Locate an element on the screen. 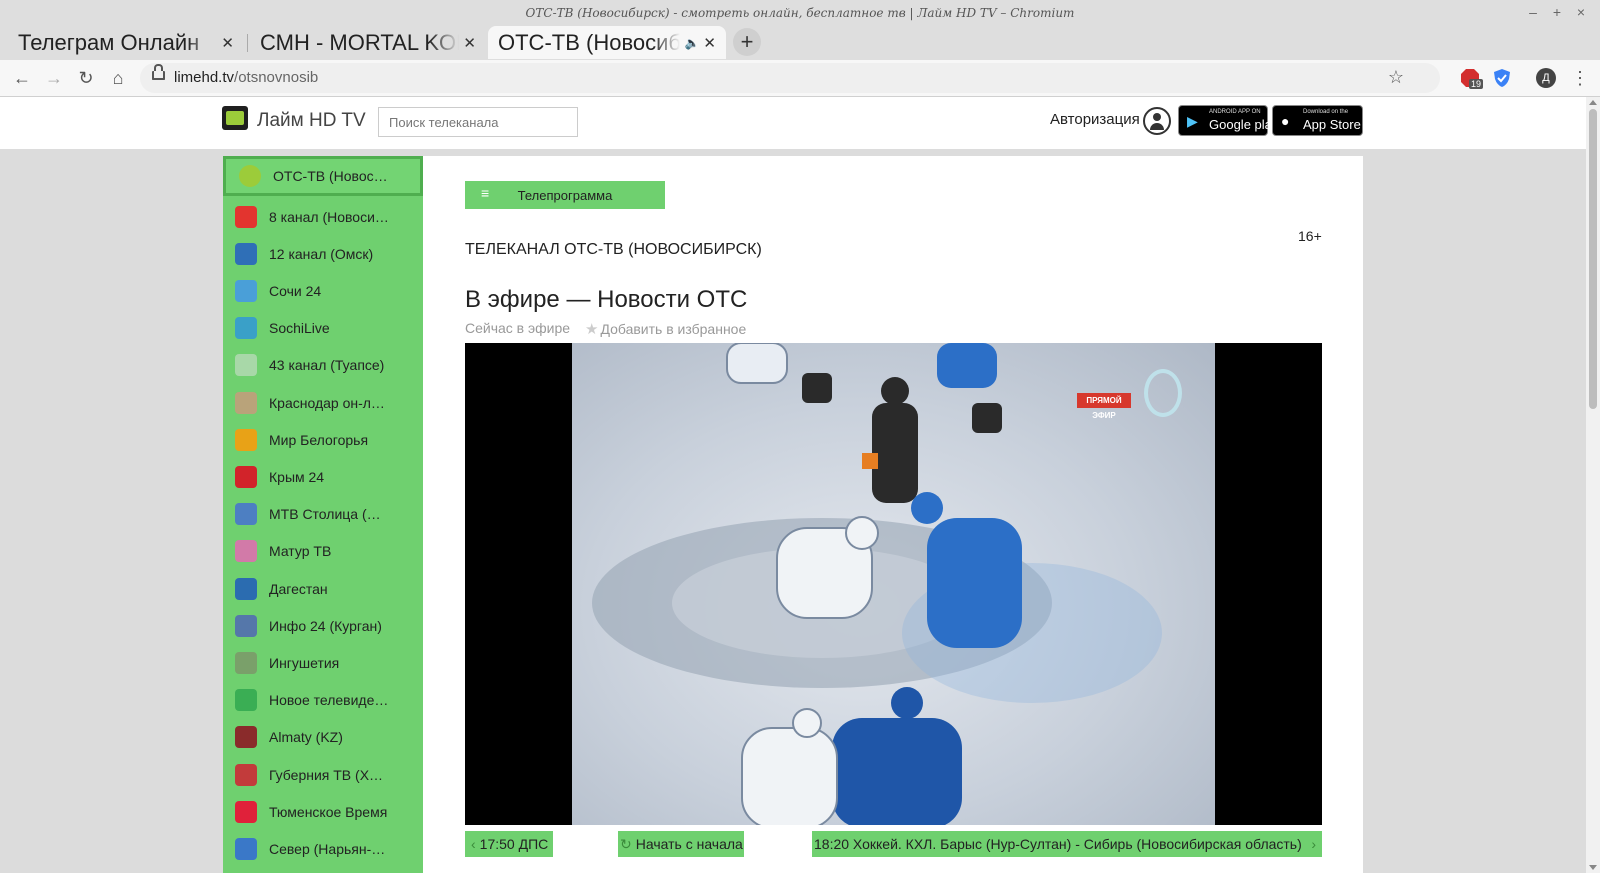 The height and width of the screenshot is (873, 1600). app-store-big-text: App Store is located at coordinates (1332, 124).